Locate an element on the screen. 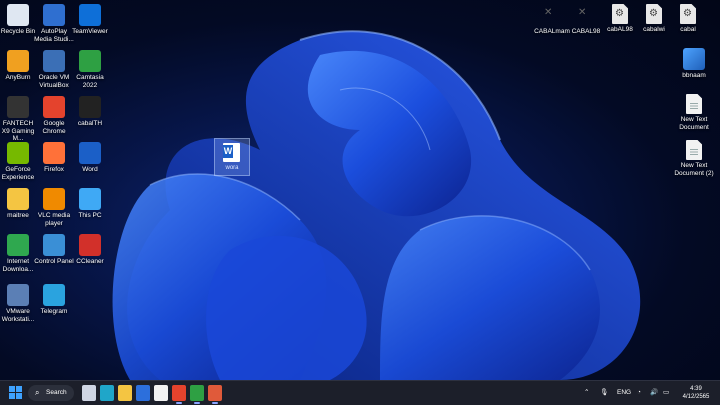  system-clock: 4:39 4/12/2565 is located at coordinates (696, 393).